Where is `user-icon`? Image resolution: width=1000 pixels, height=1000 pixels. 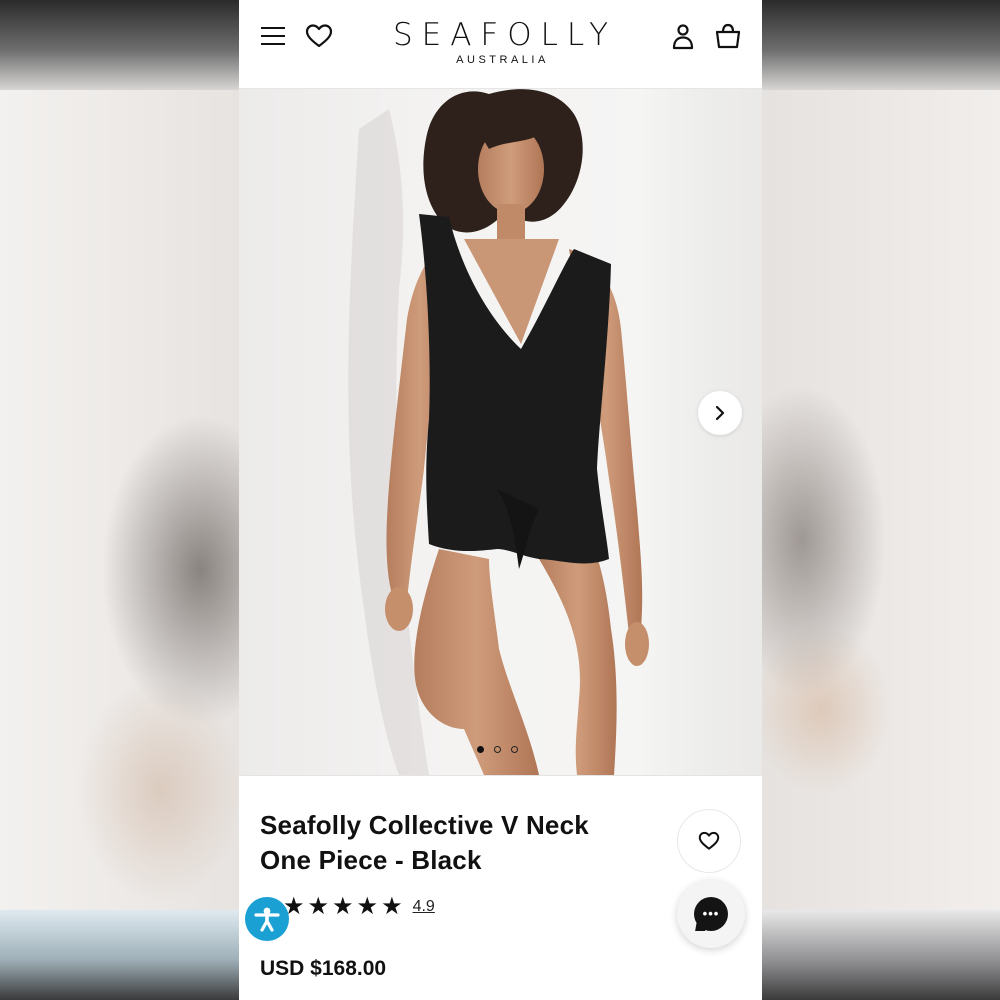 user-icon is located at coordinates (683, 37).